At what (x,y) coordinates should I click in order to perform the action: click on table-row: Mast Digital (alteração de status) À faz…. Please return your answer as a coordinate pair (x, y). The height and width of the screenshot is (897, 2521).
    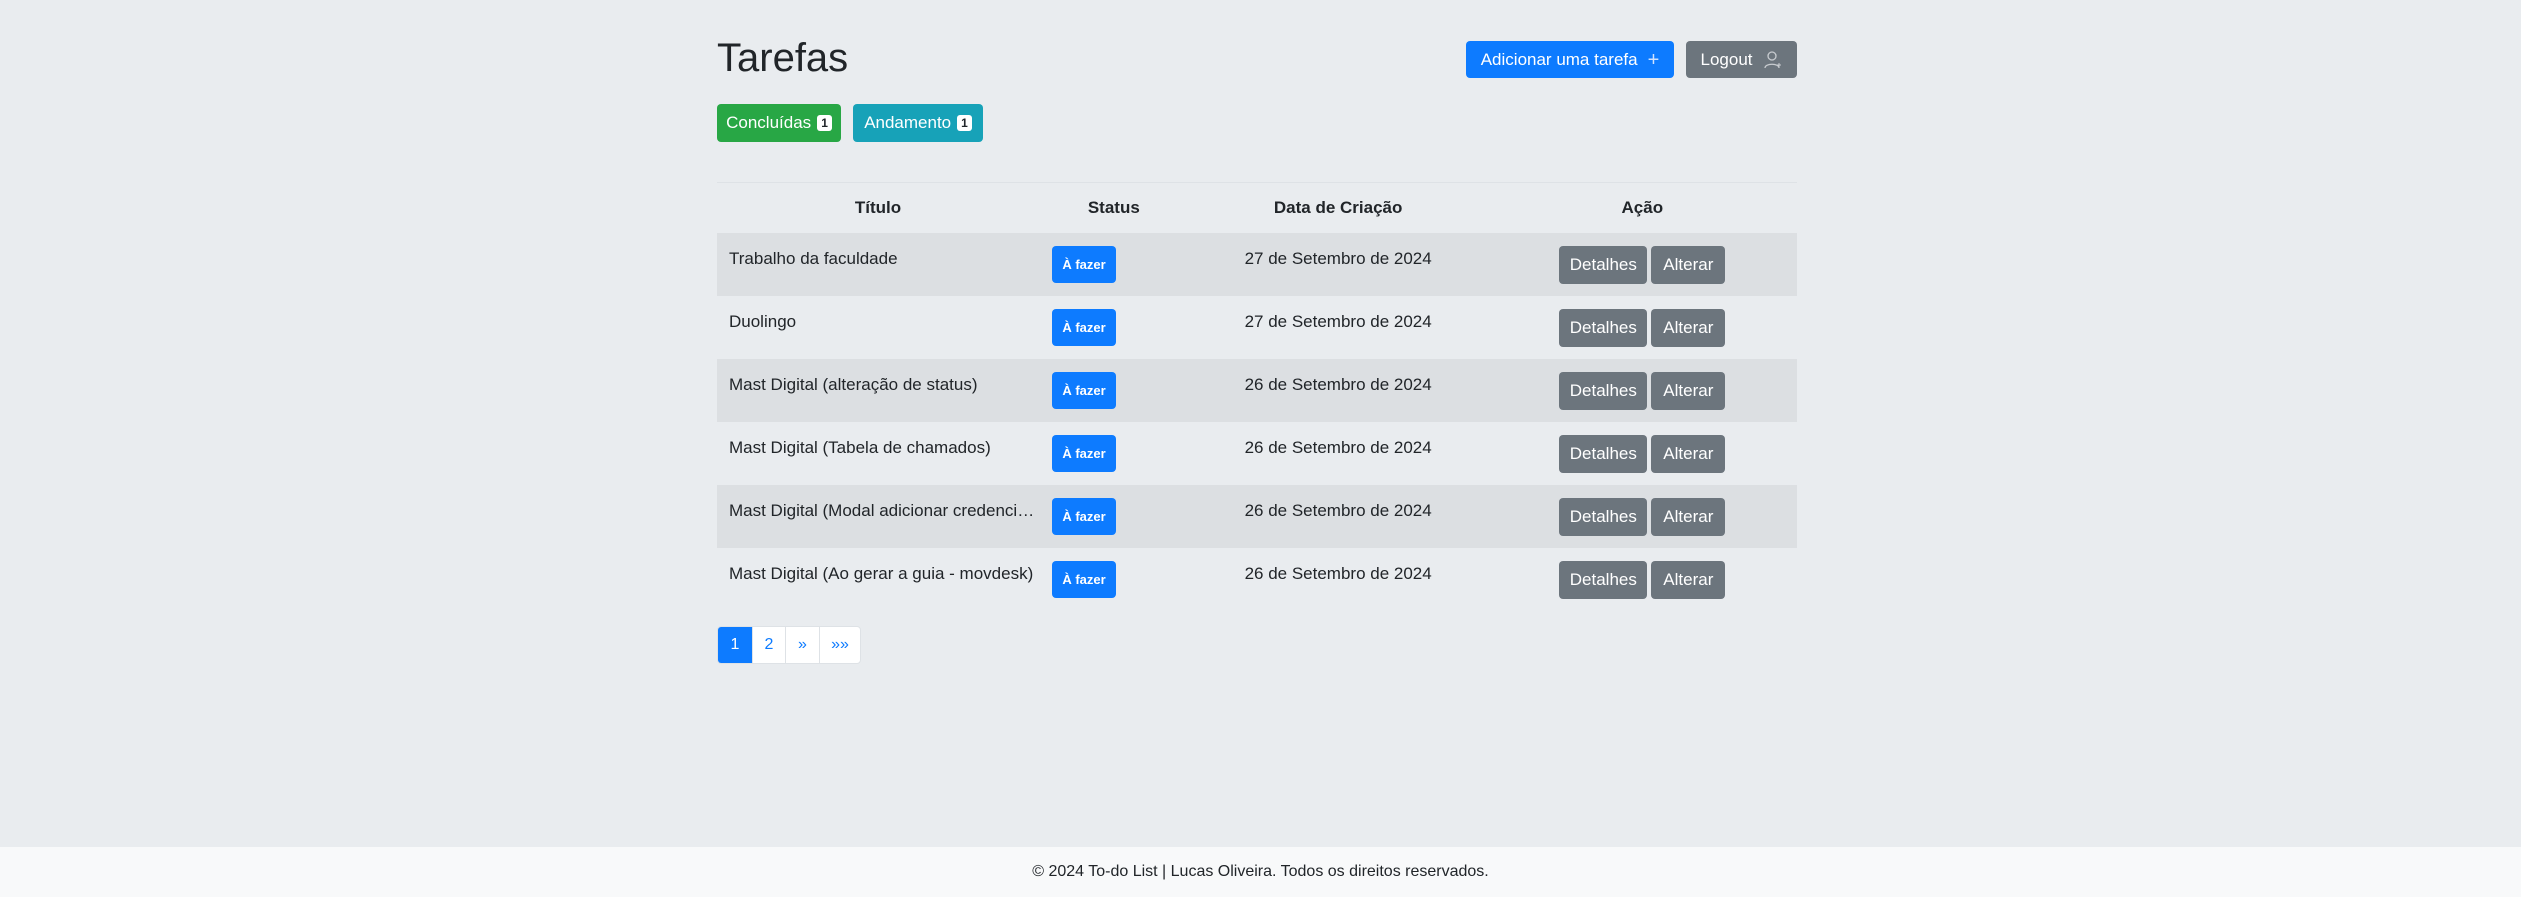
    Looking at the image, I should click on (1257, 390).